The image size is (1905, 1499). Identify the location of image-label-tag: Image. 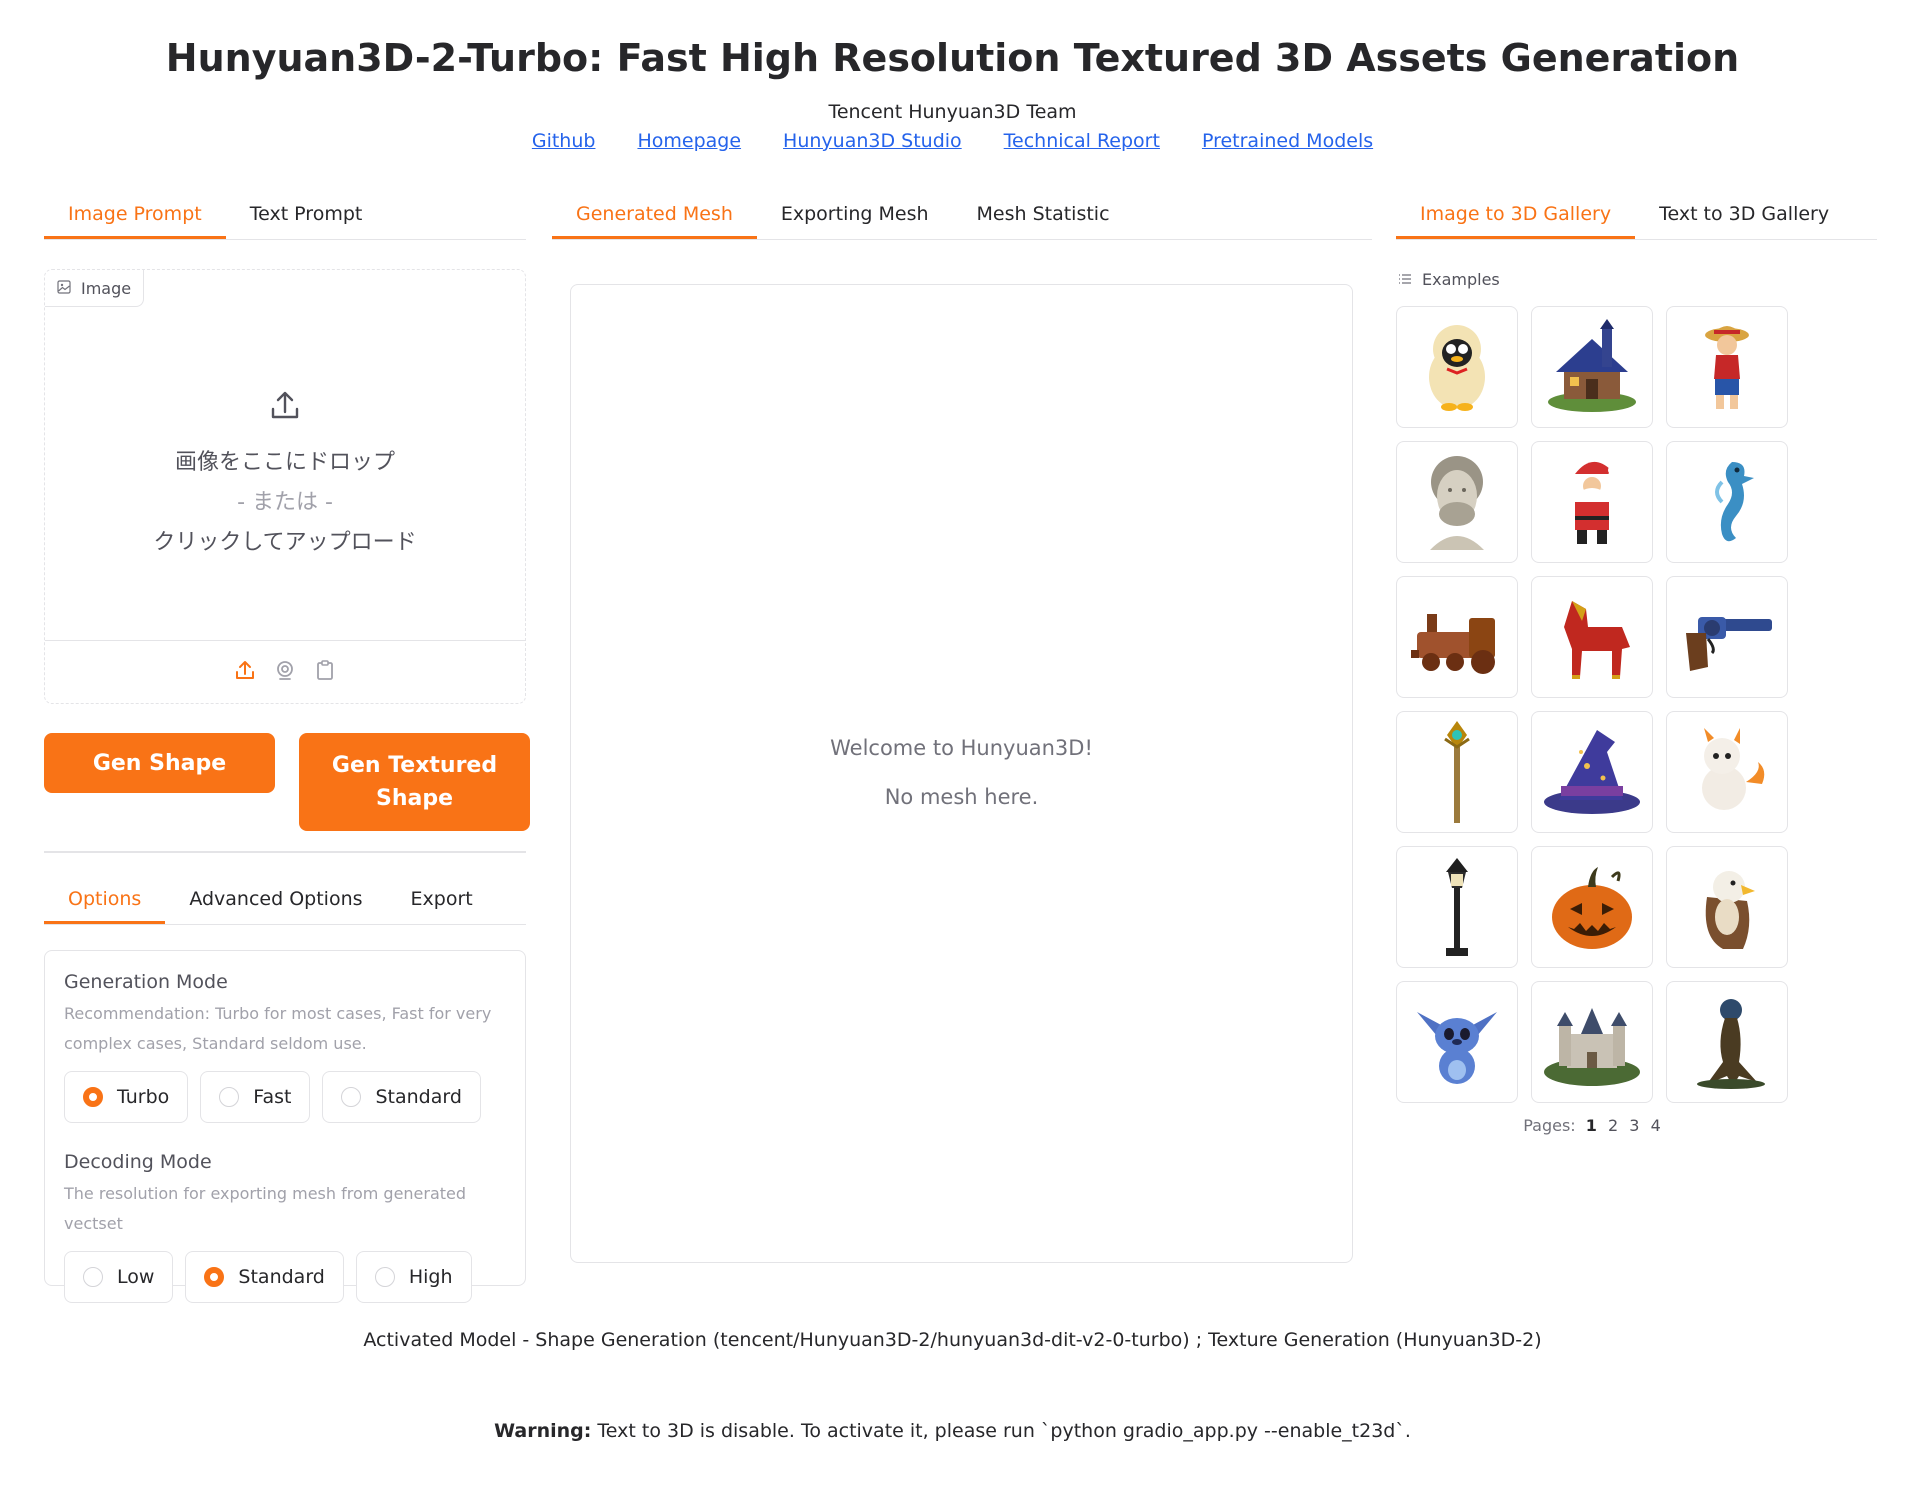
(95, 288).